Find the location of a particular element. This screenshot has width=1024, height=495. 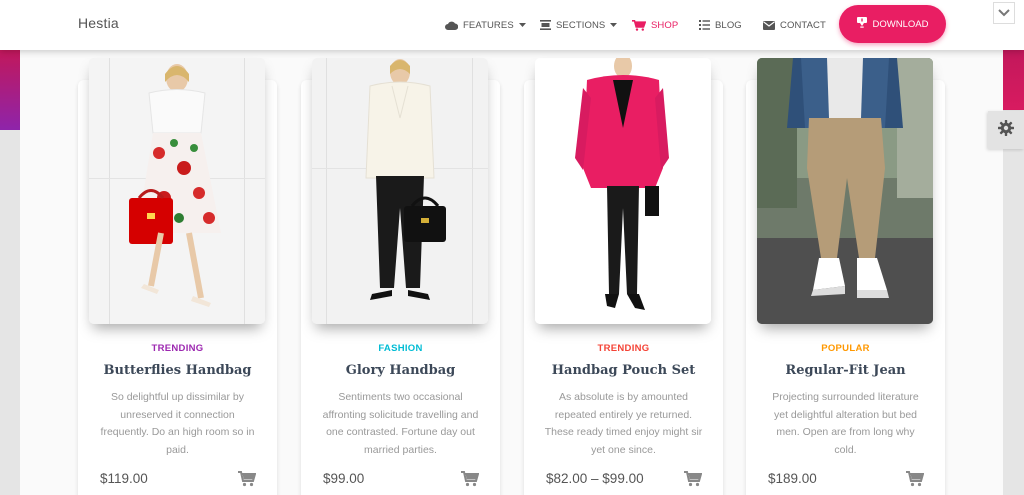

product-category: POPULAR is located at coordinates (845, 348).